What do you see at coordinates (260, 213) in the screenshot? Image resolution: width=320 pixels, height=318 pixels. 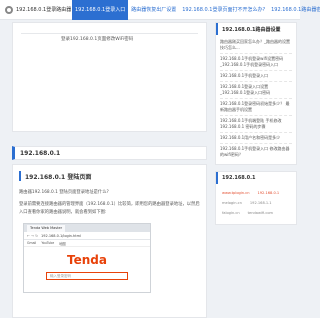 I see `tag-link: tendawifi.com` at bounding box center [260, 213].